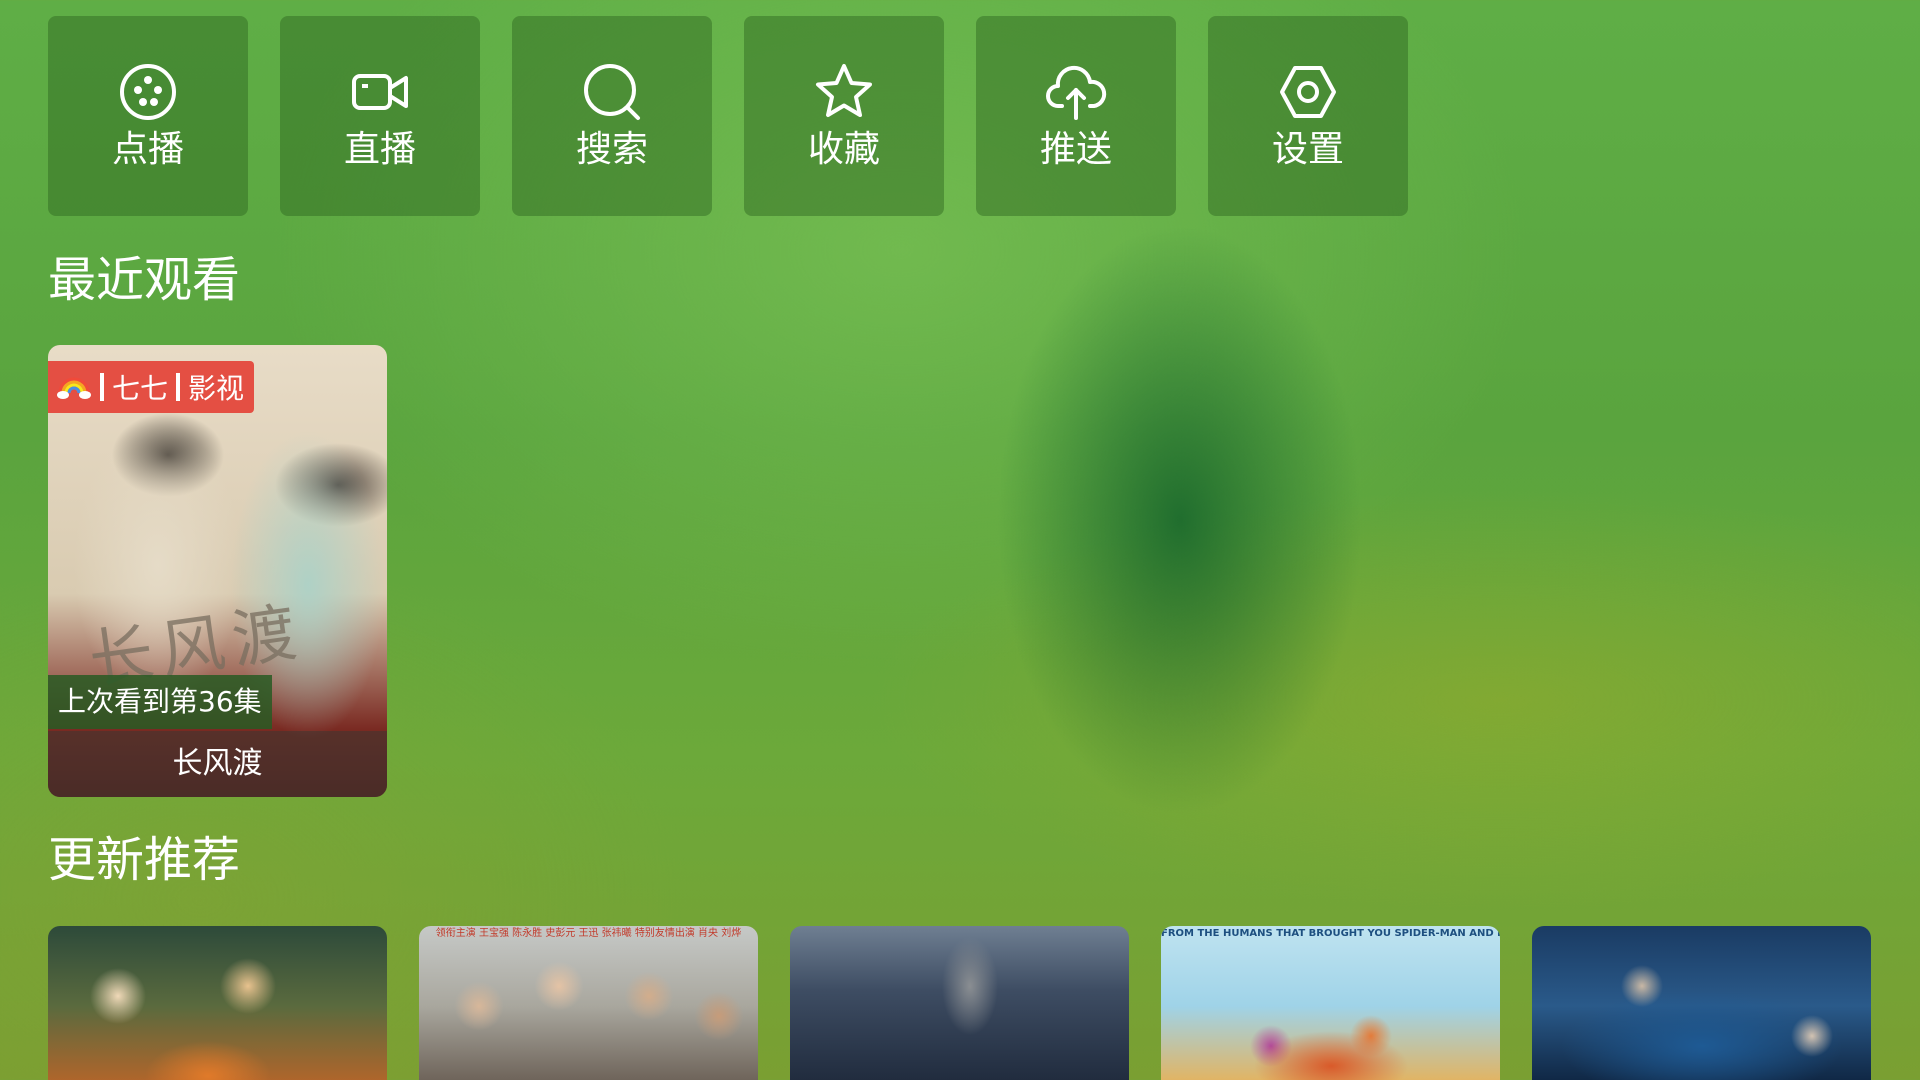  What do you see at coordinates (588, 933) in the screenshot?
I see `poster-credits: 领衔主演 王宝强 陈永胜 史彭元 王迅 张祎曦 特别友情出演 肖央 刘烨` at bounding box center [588, 933].